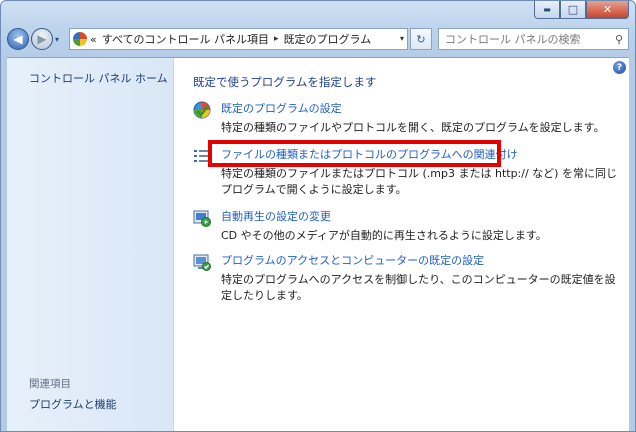 The height and width of the screenshot is (432, 636). I want to click on maximize-button: □, so click(573, 10).